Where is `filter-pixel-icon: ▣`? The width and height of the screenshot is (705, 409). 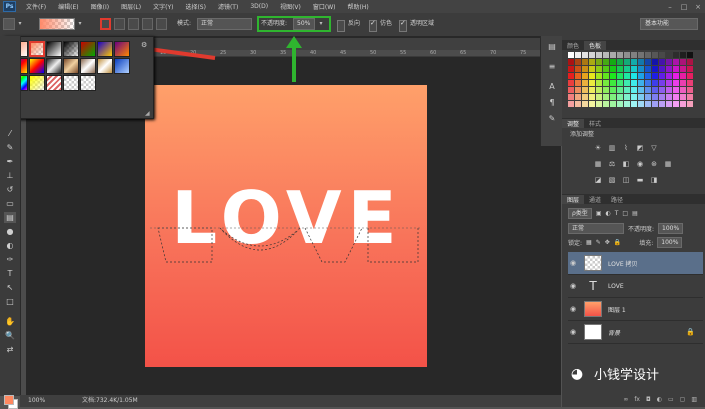
filter-pixel-icon: ▣ is located at coordinates (599, 213).